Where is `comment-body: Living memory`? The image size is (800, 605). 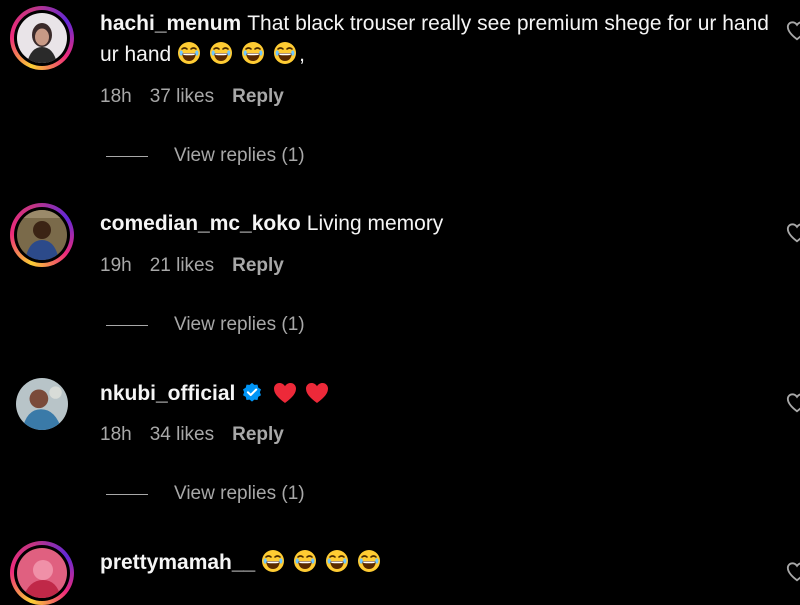
comment-body: Living memory is located at coordinates (375, 223).